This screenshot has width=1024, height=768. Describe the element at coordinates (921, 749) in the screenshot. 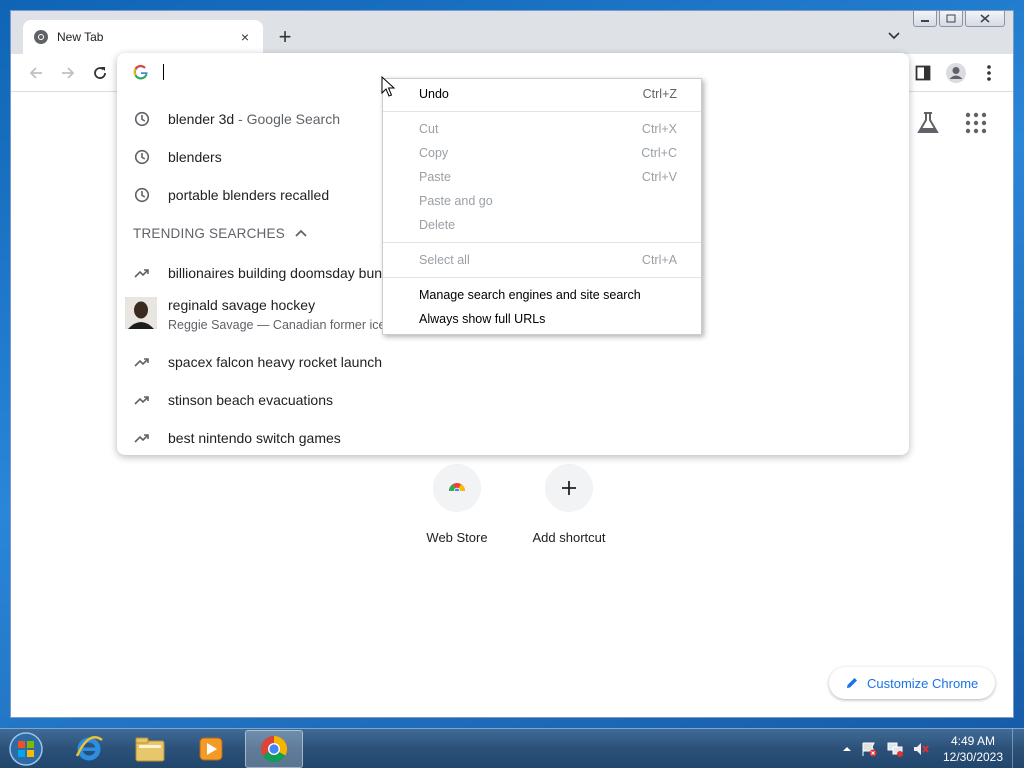

I see `volume-muted-icon` at that location.